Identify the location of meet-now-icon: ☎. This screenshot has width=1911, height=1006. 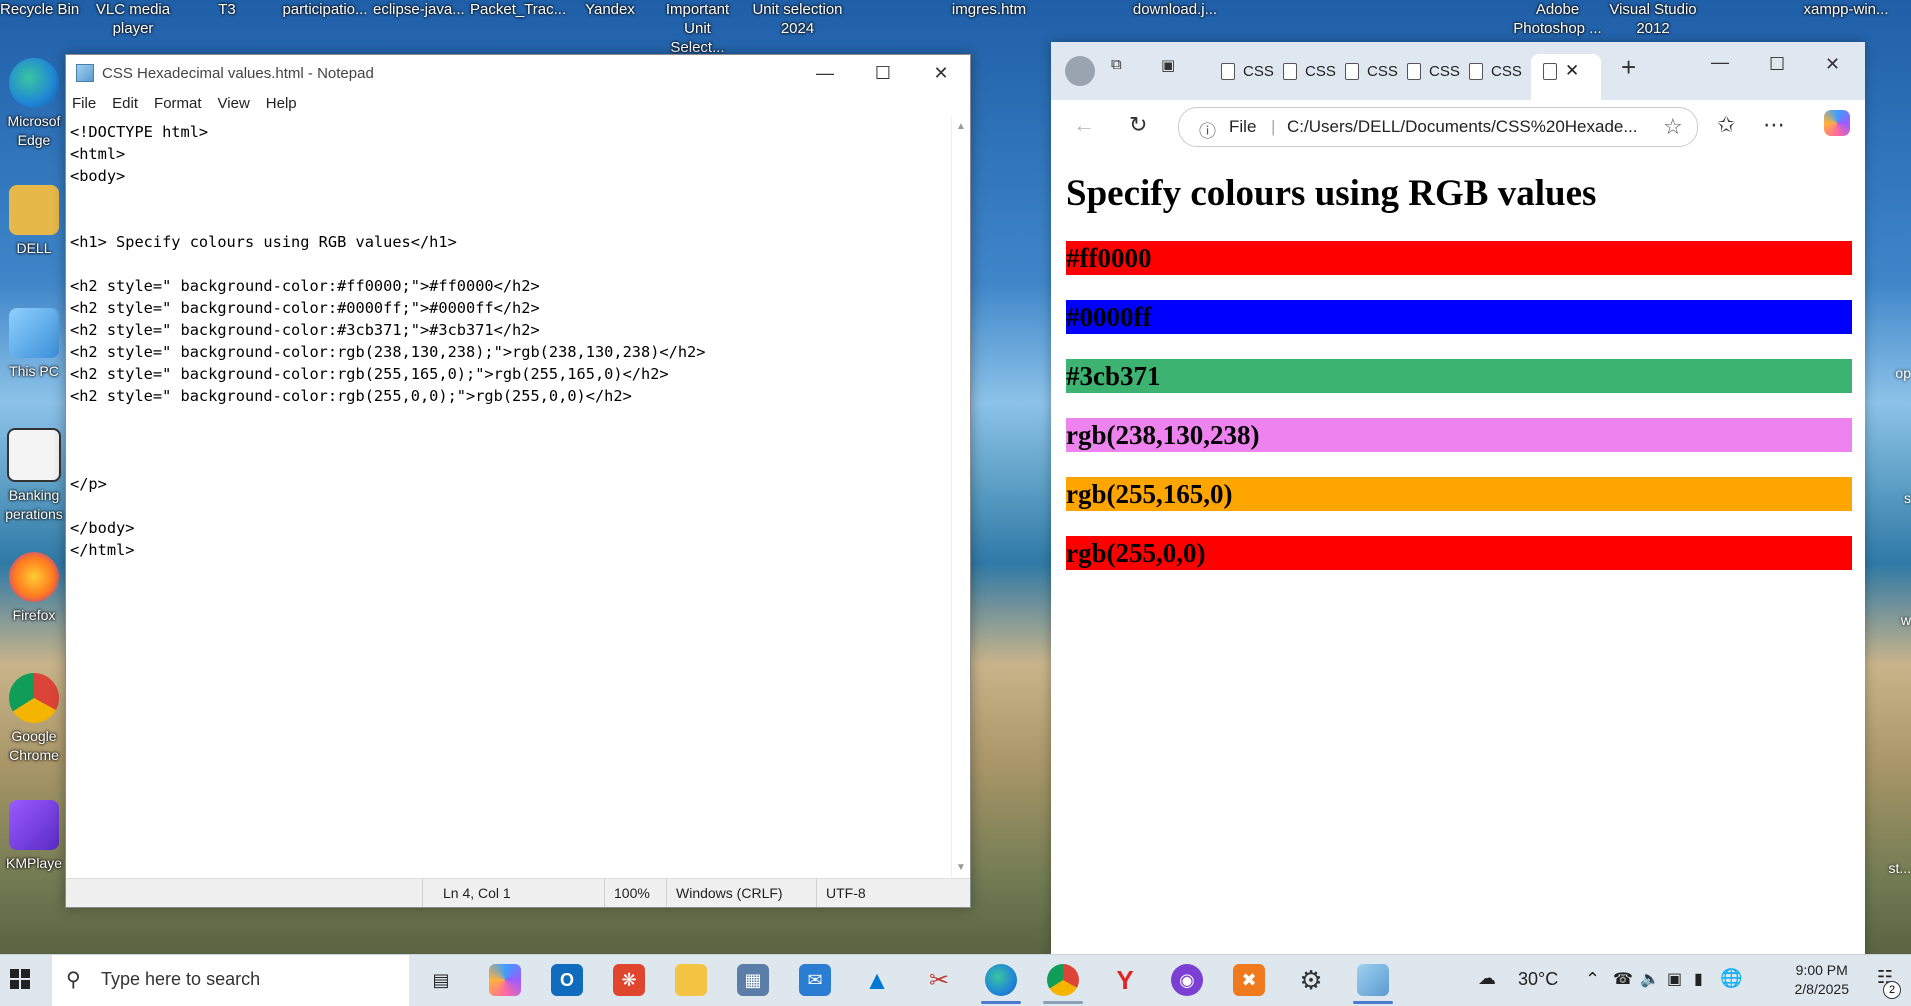
(1623, 979).